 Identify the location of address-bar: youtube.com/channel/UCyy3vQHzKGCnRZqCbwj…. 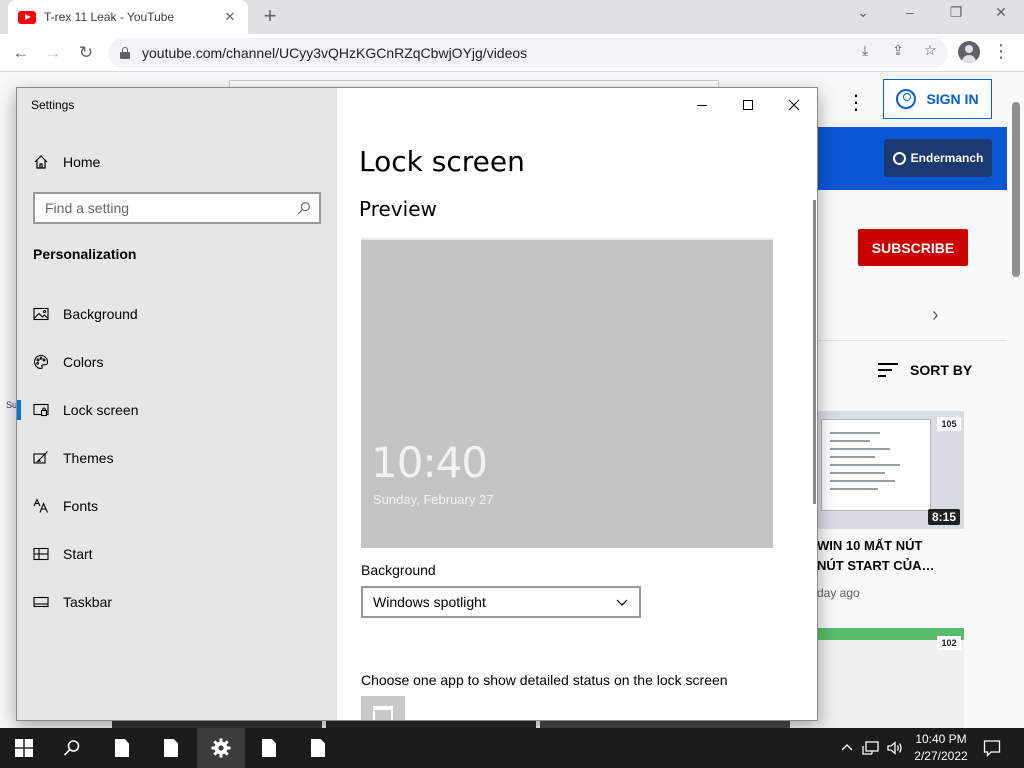
(528, 53).